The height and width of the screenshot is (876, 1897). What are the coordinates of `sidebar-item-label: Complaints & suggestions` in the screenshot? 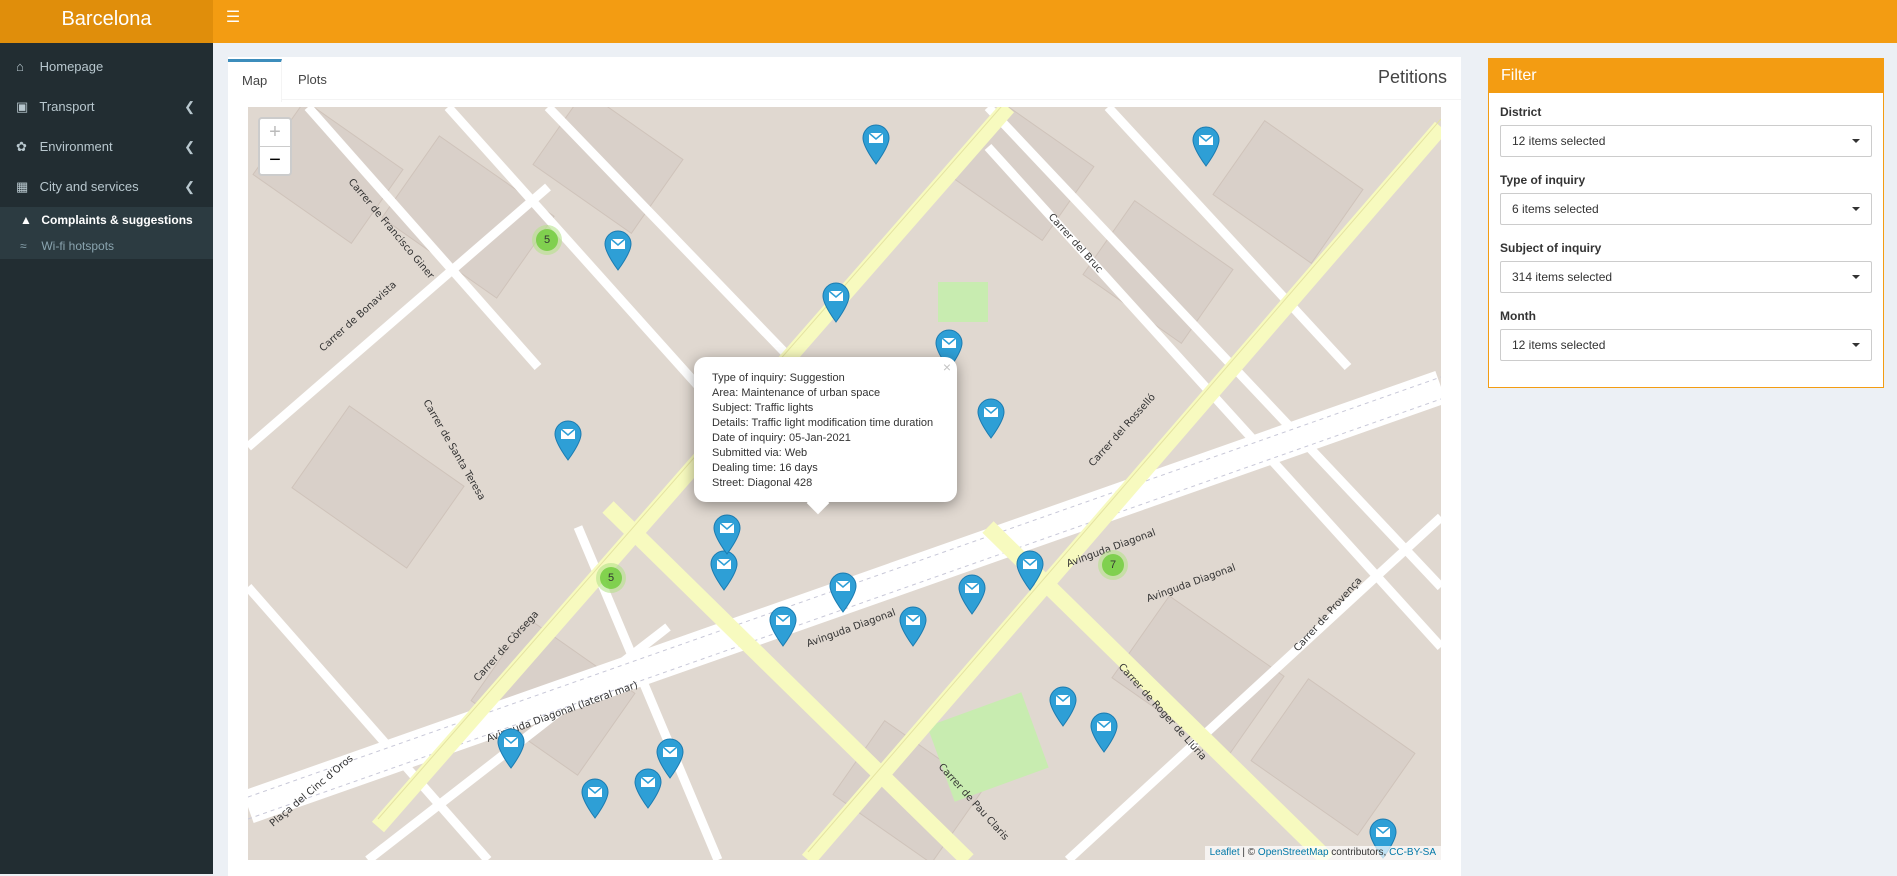 It's located at (117, 220).